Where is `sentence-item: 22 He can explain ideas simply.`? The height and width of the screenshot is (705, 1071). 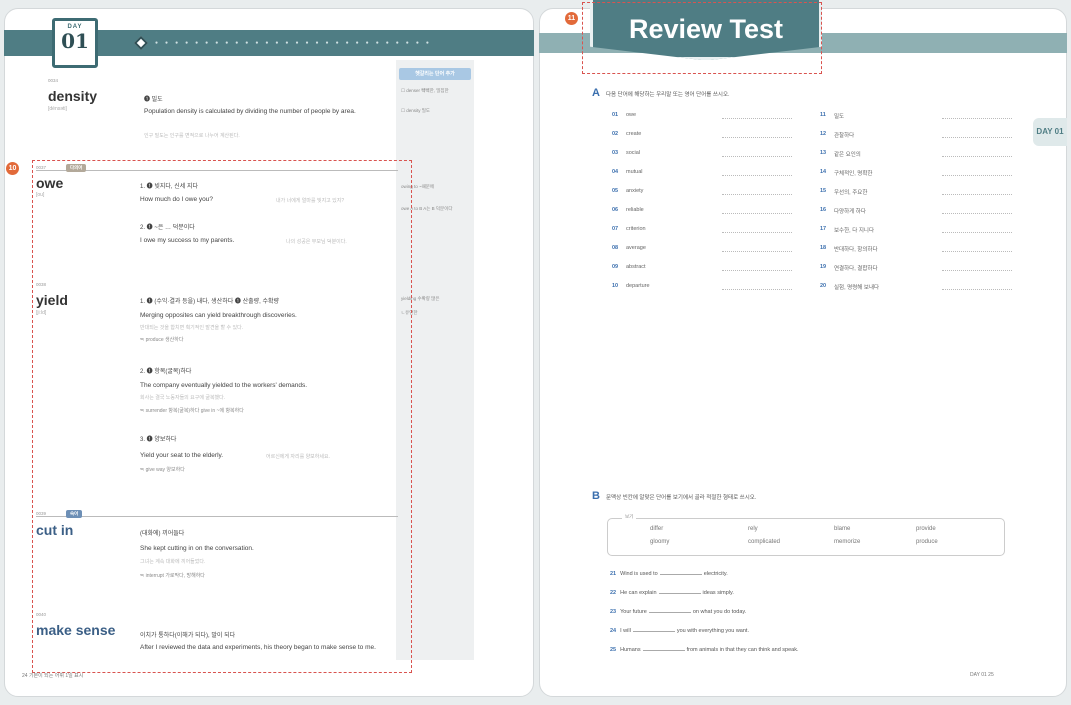 sentence-item: 22 He can explain ideas simply. is located at coordinates (672, 592).